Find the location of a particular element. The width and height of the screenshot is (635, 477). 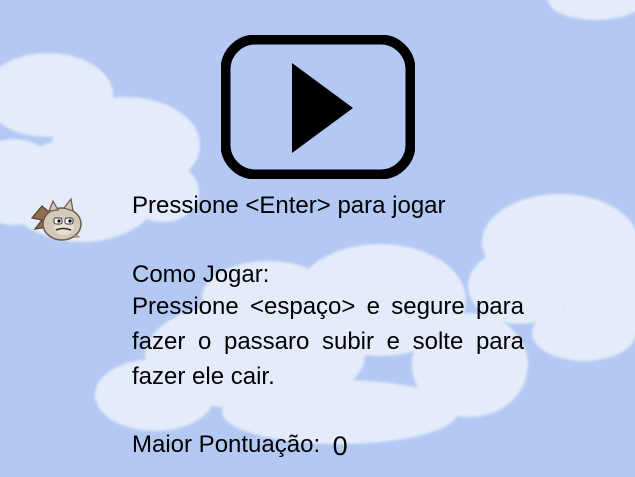

bat-bird-icon is located at coordinates (56, 219).